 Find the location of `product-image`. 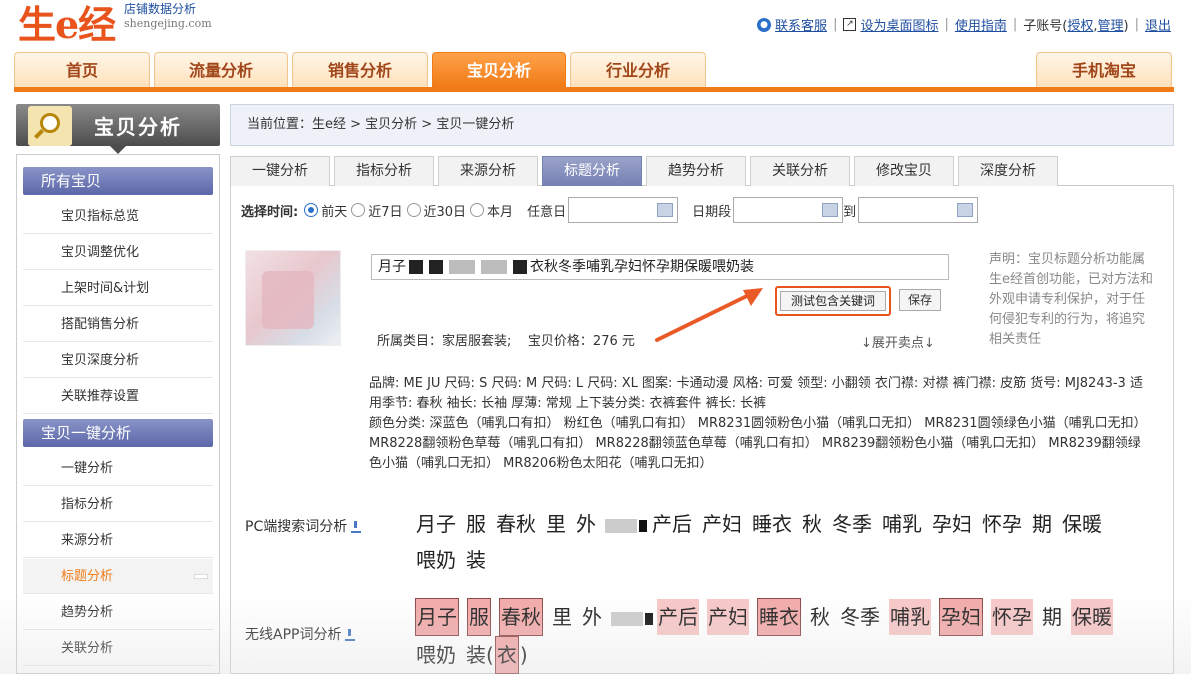

product-image is located at coordinates (293, 298).